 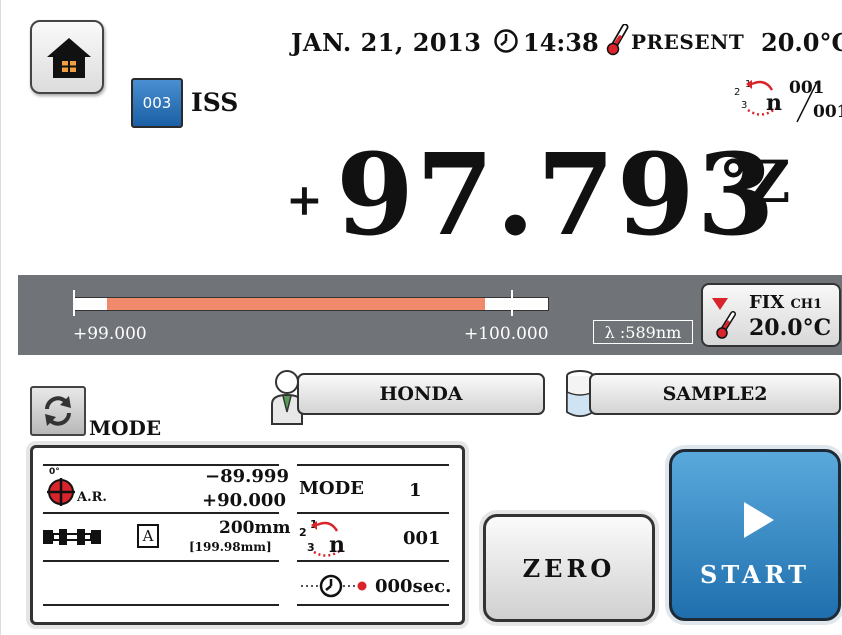 What do you see at coordinates (569, 568) in the screenshot?
I see `zero-button: ZERO` at bounding box center [569, 568].